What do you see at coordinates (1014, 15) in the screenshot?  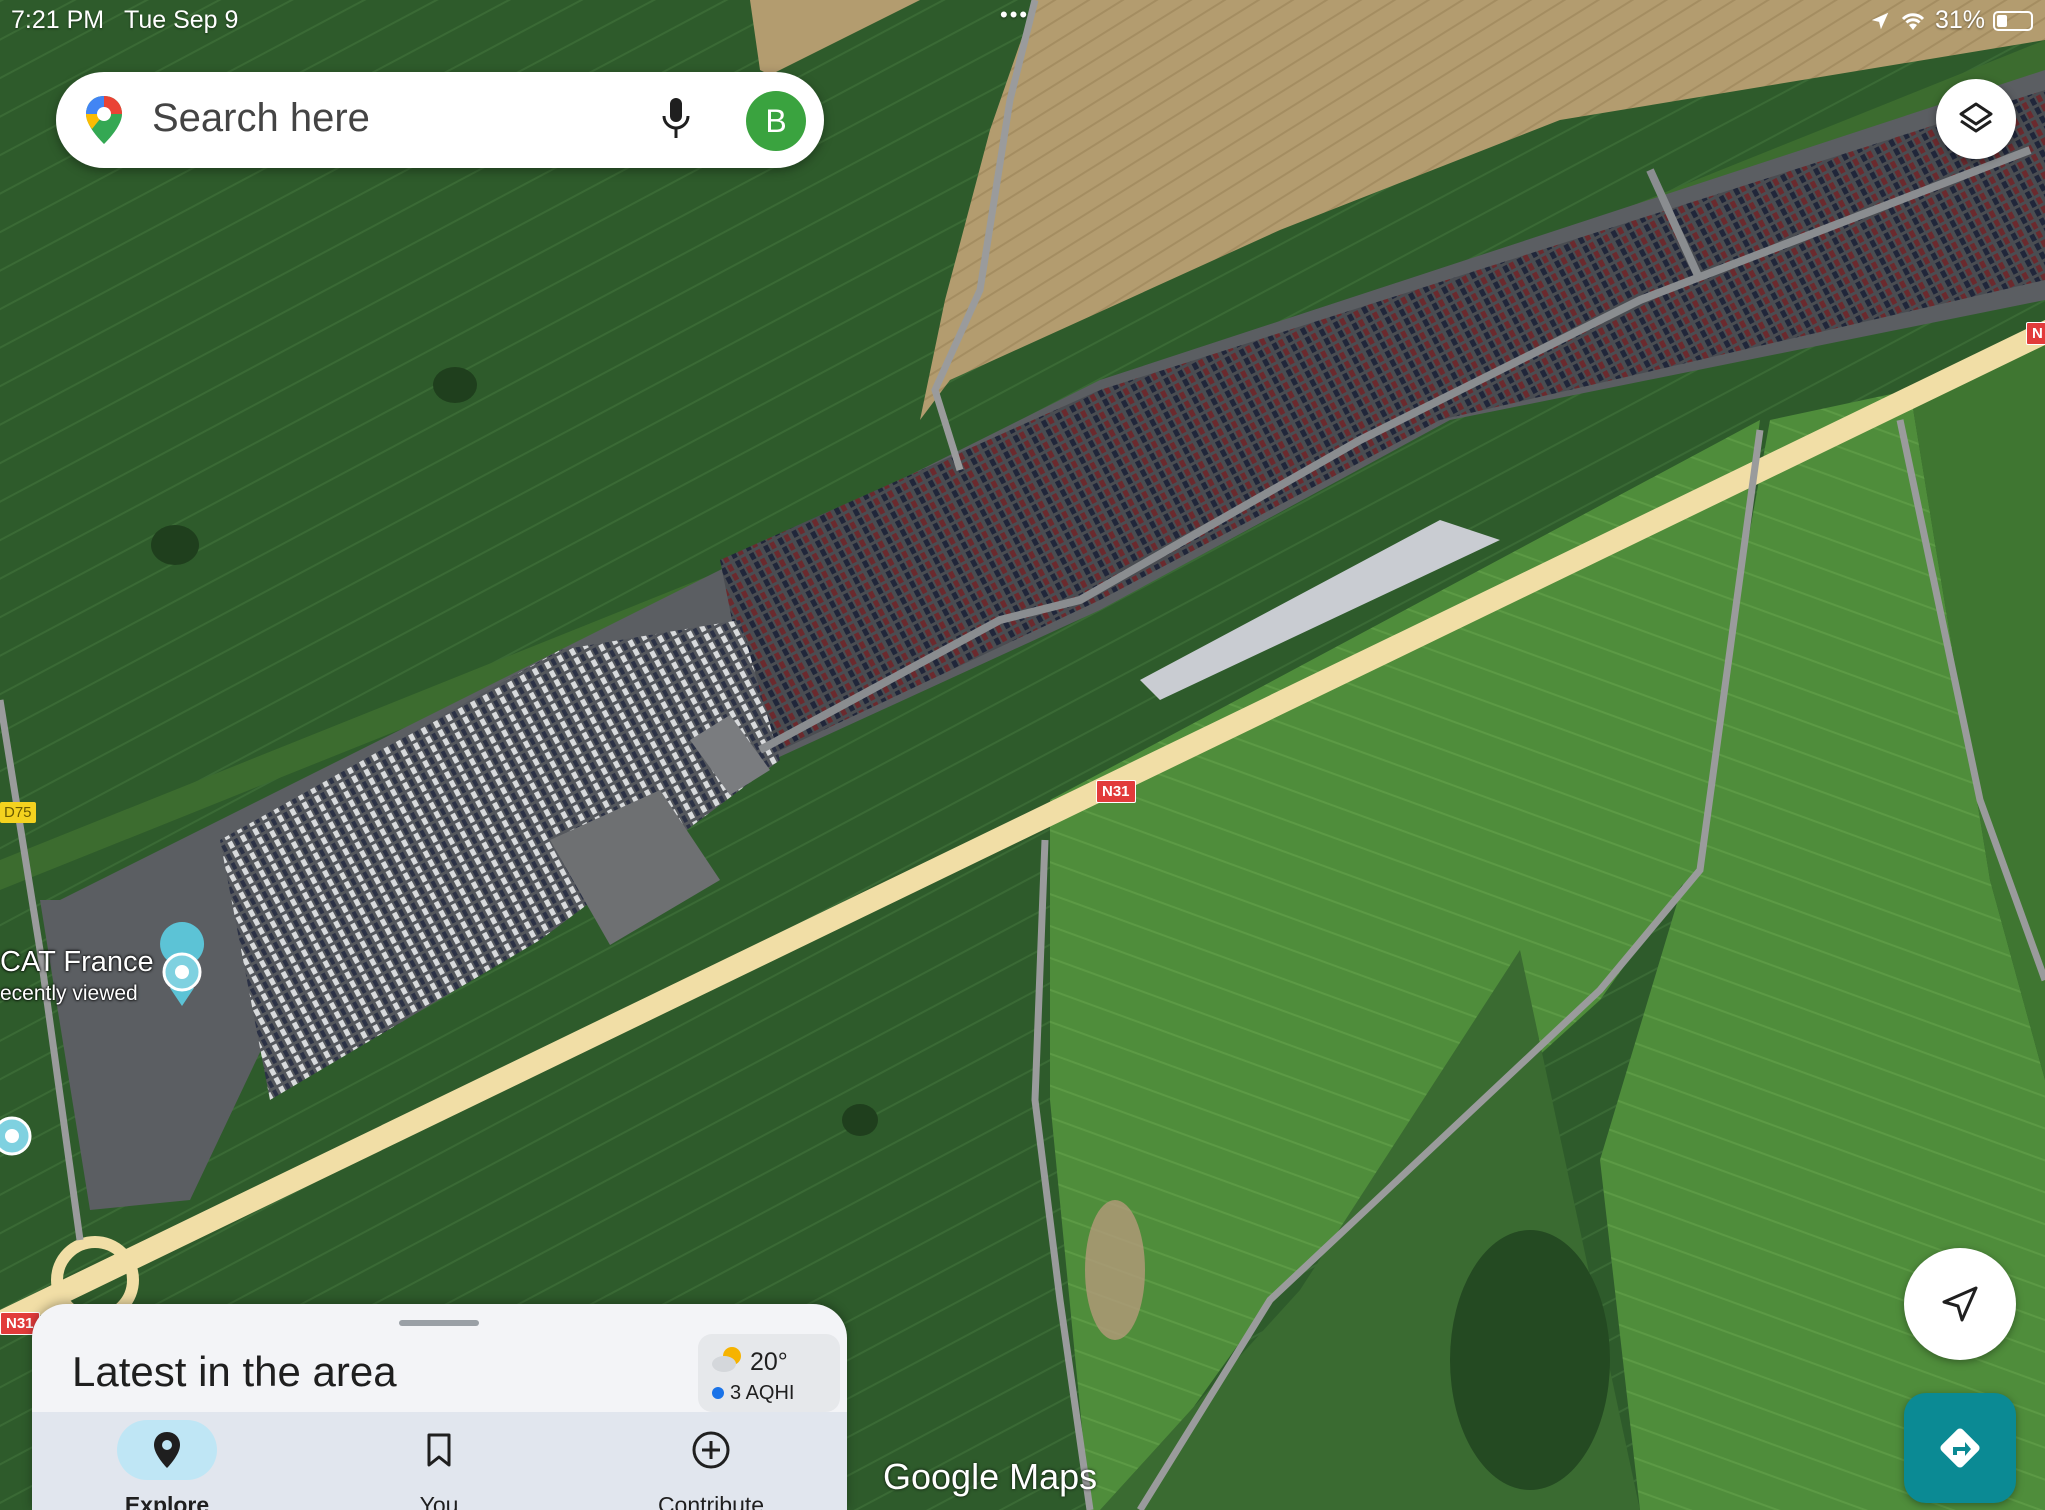 I see `multitasking-dots-icon: •••` at bounding box center [1014, 15].